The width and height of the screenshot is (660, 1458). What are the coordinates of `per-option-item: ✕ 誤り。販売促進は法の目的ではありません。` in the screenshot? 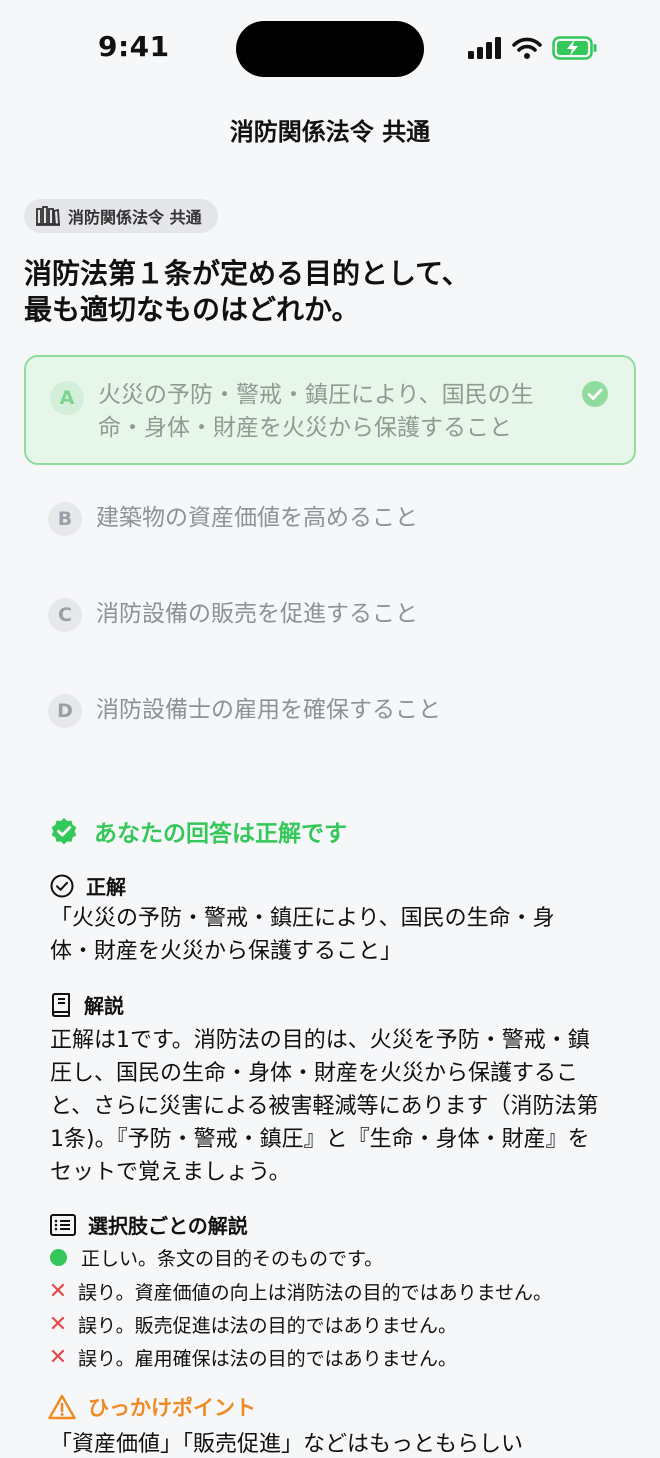 It's located at (252, 1324).